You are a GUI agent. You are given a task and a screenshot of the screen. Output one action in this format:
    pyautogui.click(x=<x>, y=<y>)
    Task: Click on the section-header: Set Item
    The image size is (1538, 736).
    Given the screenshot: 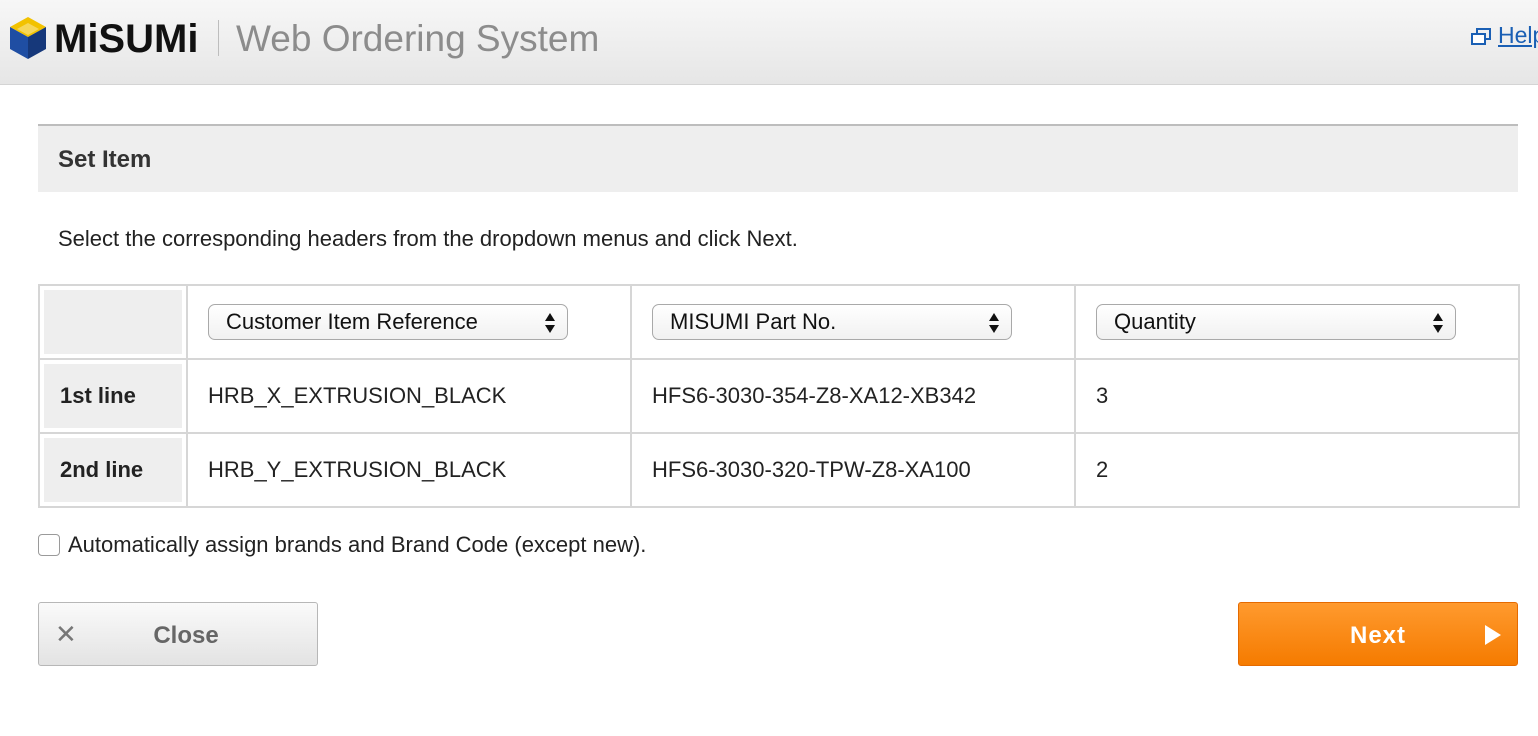 What is the action you would take?
    pyautogui.click(x=778, y=158)
    